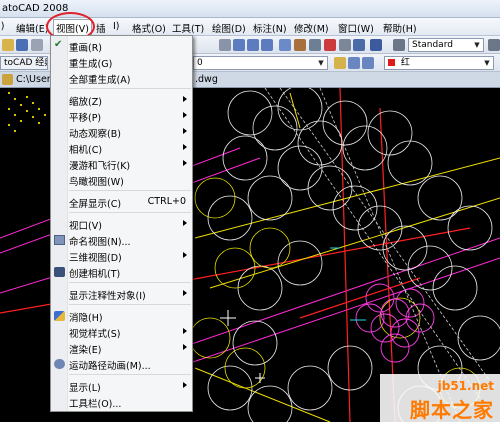 Image resolution: width=500 pixels, height=422 pixels. Describe the element at coordinates (267, 45) in the screenshot. I see `zoom-previous-icon` at that location.